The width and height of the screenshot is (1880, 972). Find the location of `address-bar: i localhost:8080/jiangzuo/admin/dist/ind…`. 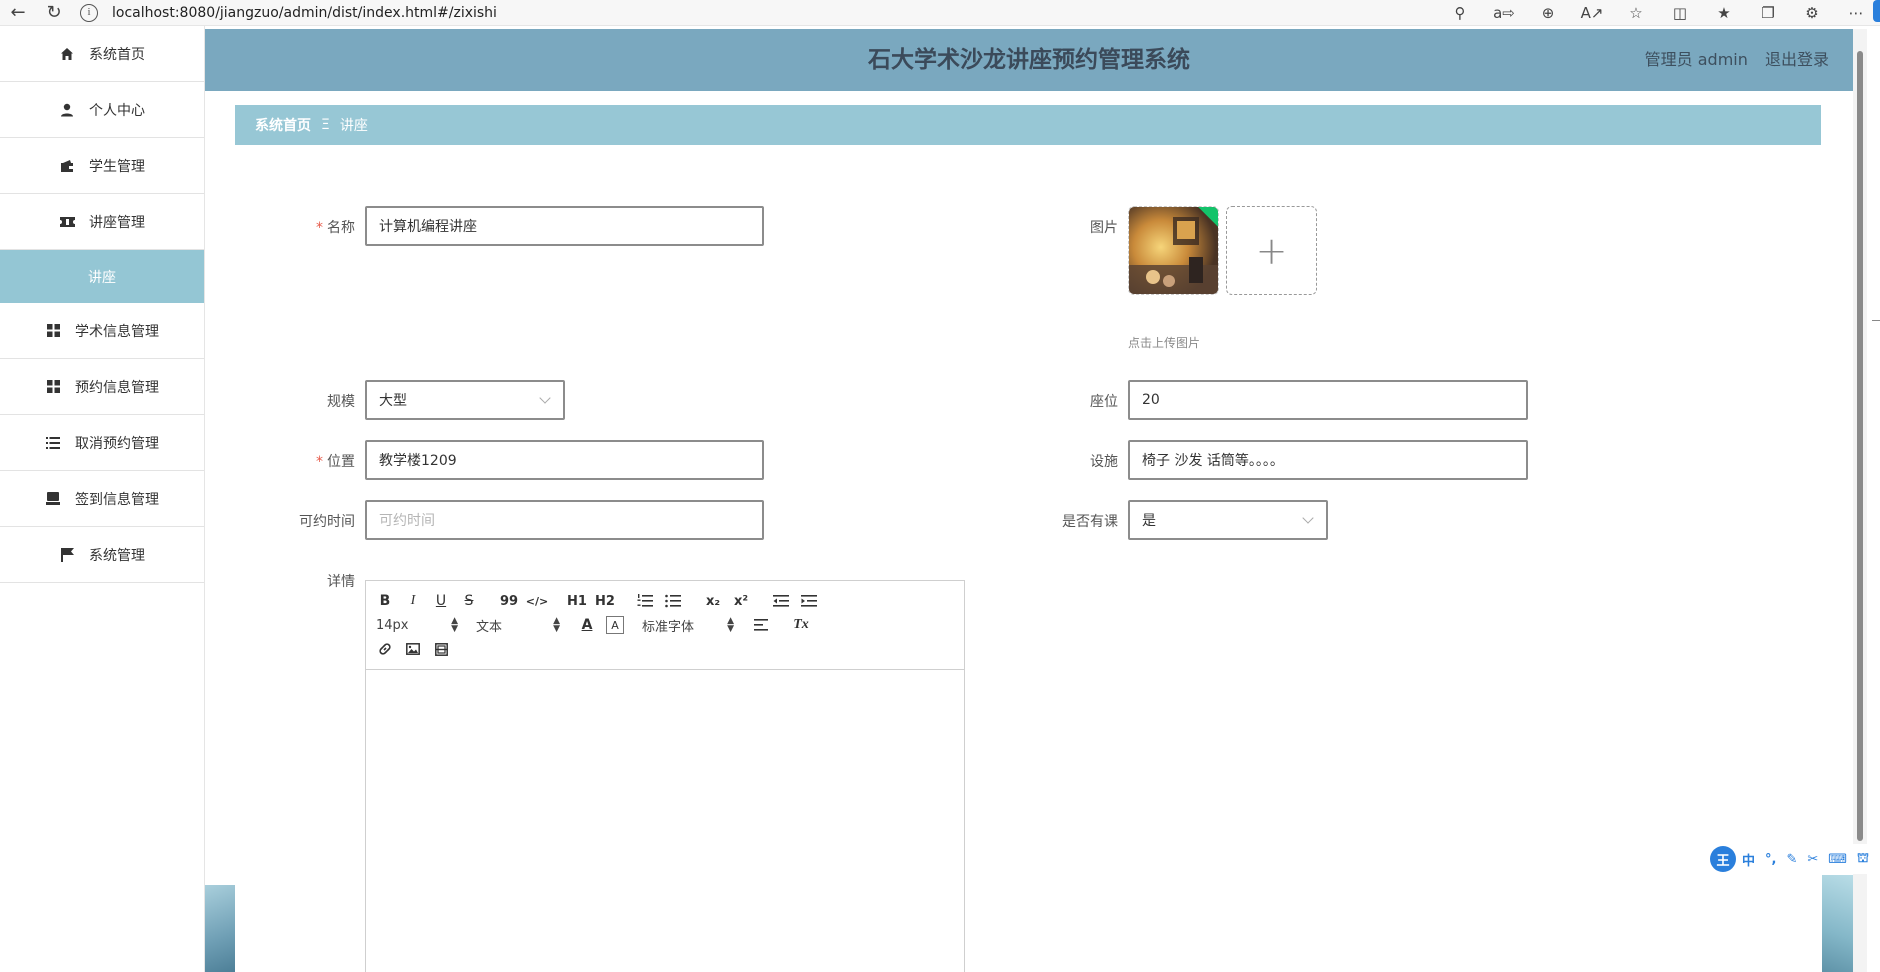

address-bar: i localhost:8080/jiangzuo/admin/dist/ind… is located at coordinates (284, 13).